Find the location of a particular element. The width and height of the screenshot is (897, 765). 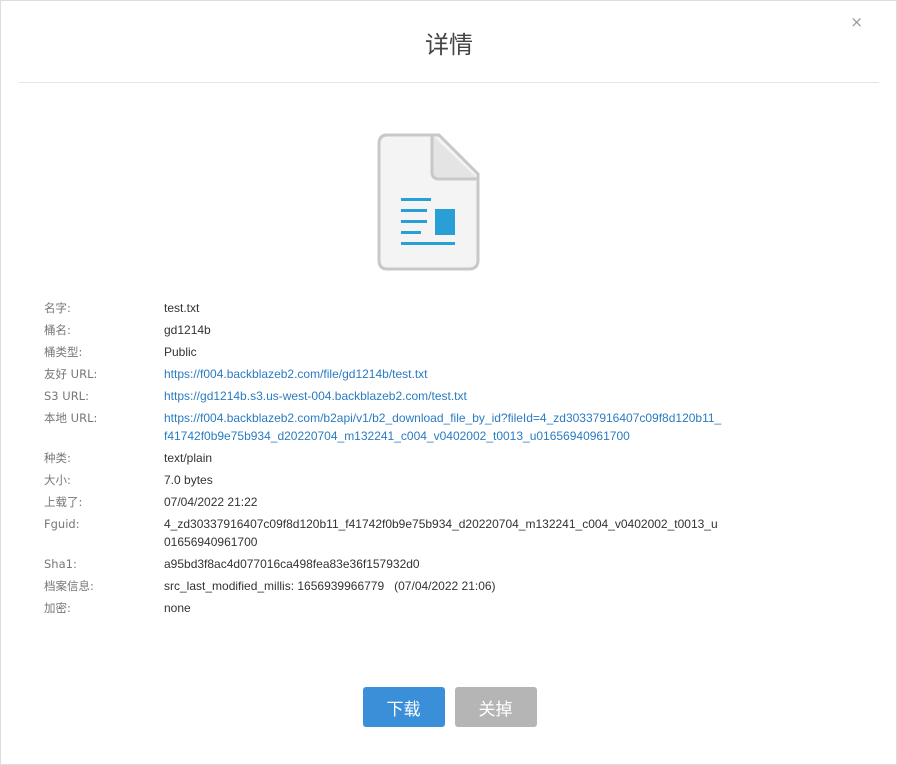

detail-value: test.txt is located at coordinates (182, 308).